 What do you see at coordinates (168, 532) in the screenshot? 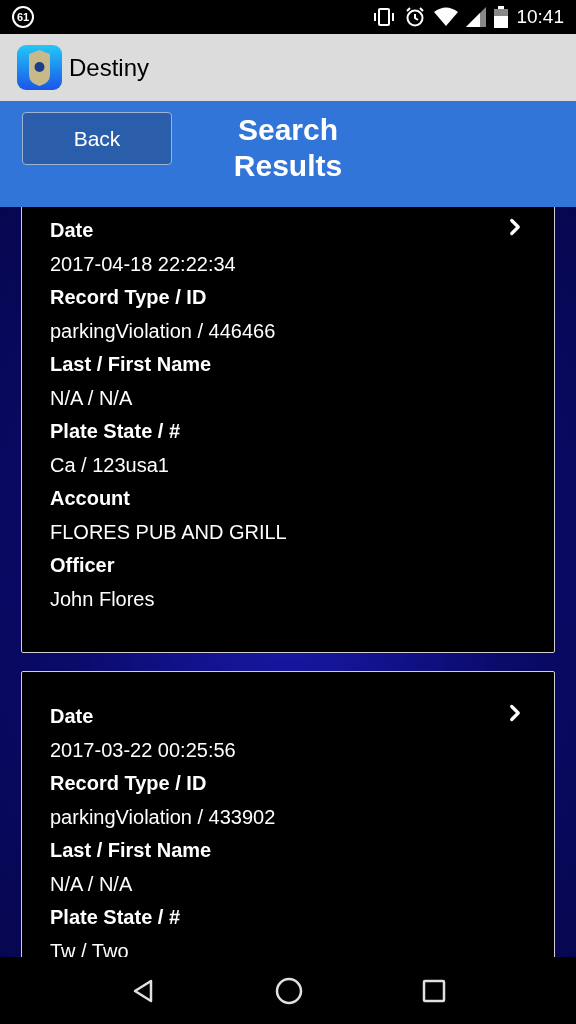
I see `field-value: FLORES PUB AND GRILL` at bounding box center [168, 532].